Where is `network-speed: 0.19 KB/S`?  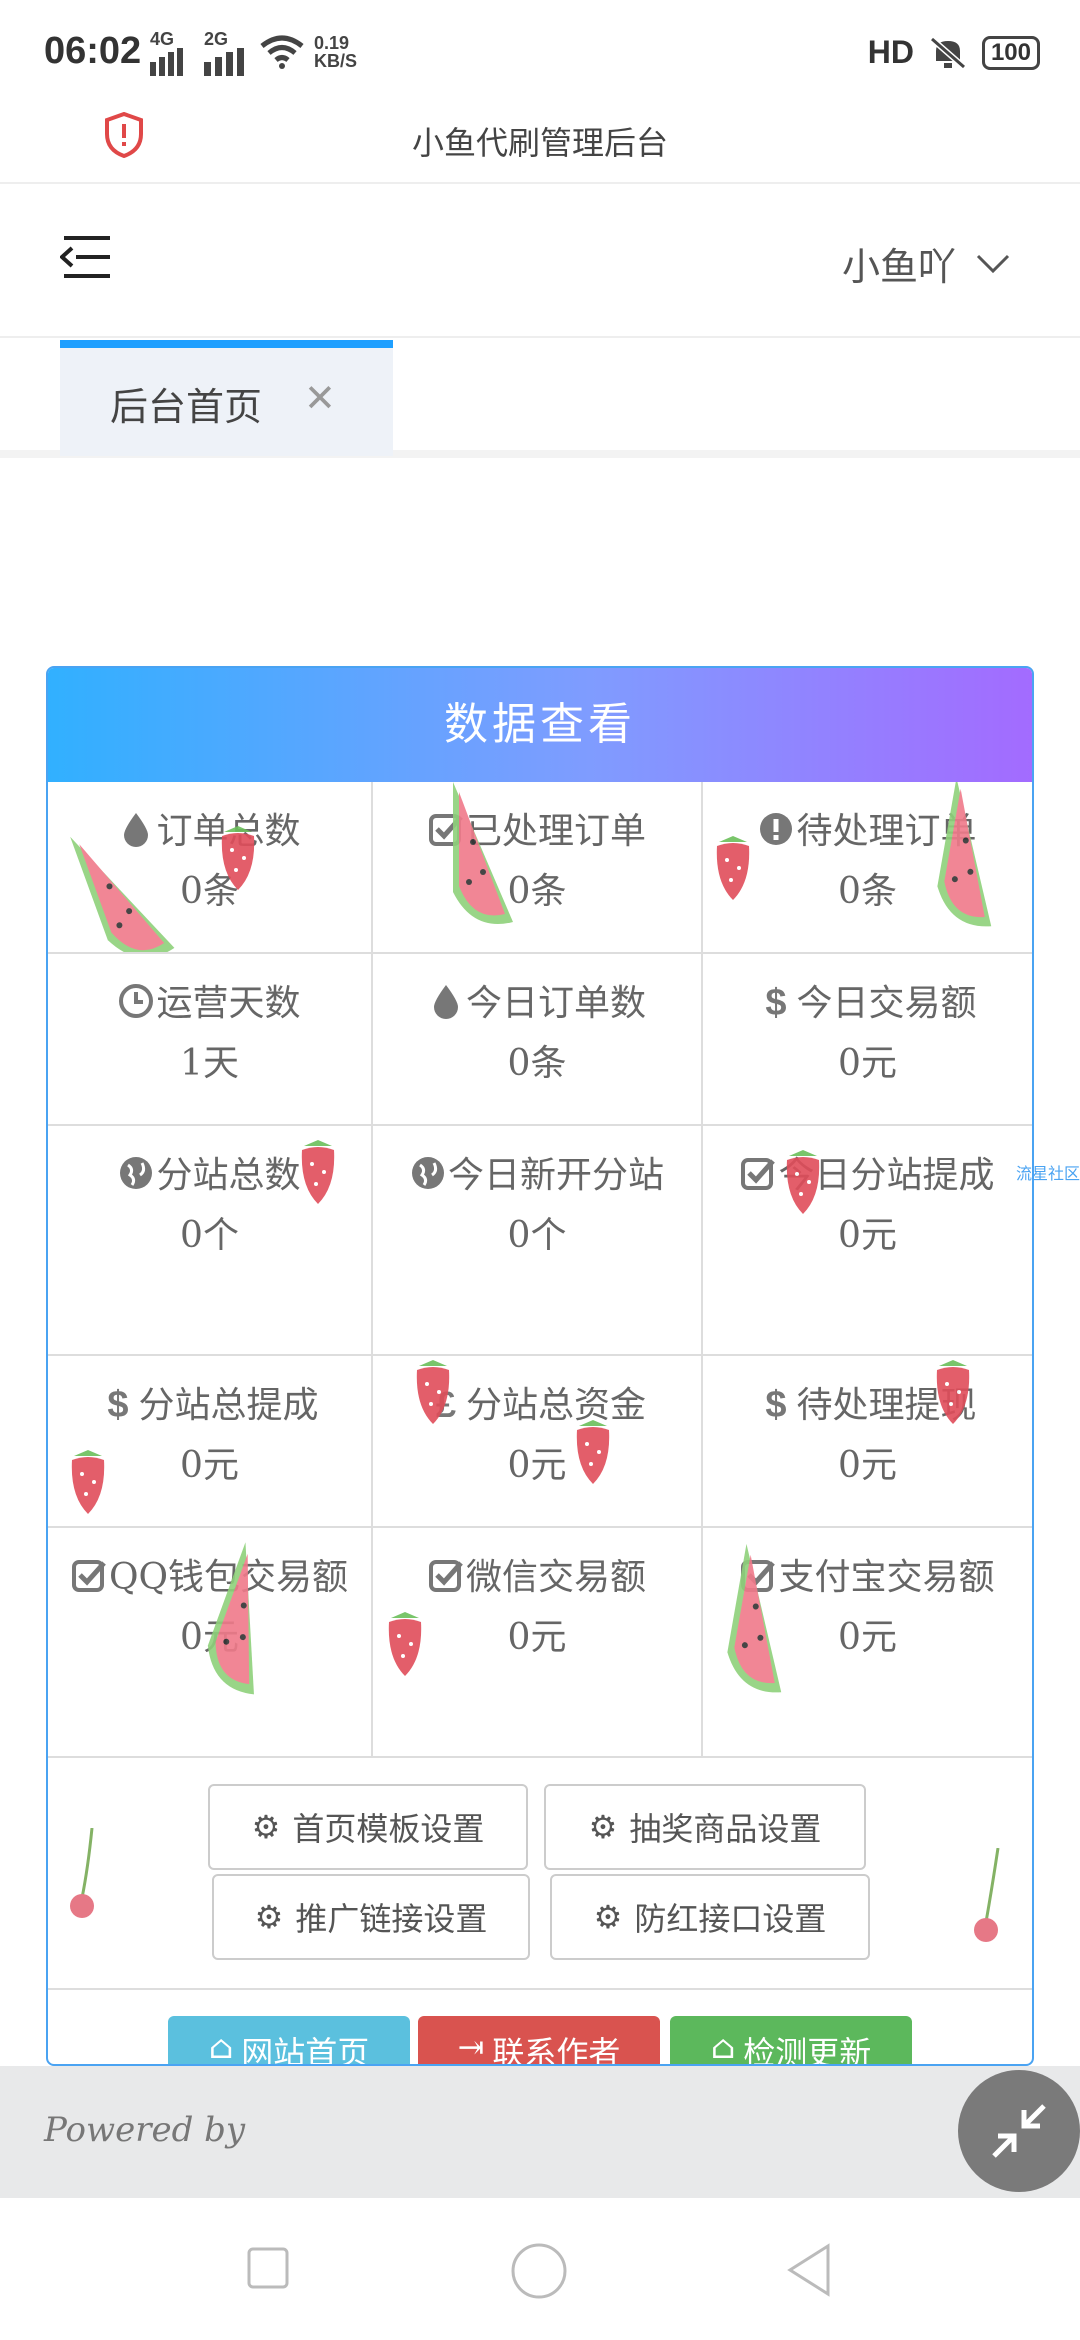 network-speed: 0.19 KB/S is located at coordinates (335, 52).